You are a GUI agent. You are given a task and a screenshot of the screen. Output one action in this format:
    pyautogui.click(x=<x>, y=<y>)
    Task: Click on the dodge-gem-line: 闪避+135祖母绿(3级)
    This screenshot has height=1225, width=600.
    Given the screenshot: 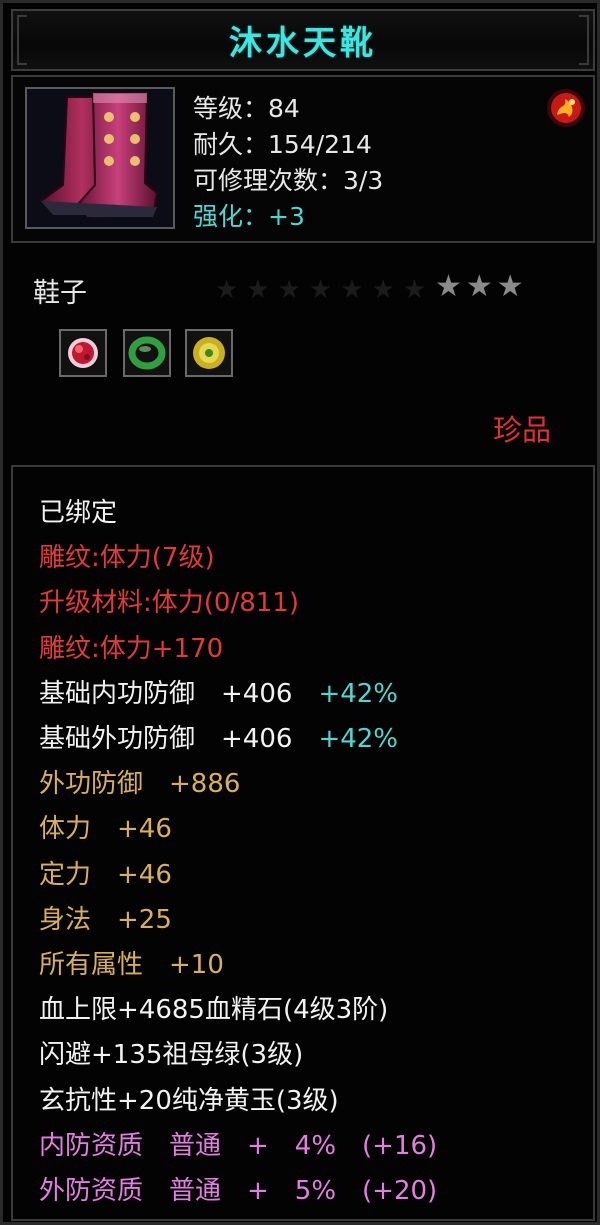 What is the action you would take?
    pyautogui.click(x=171, y=1055)
    